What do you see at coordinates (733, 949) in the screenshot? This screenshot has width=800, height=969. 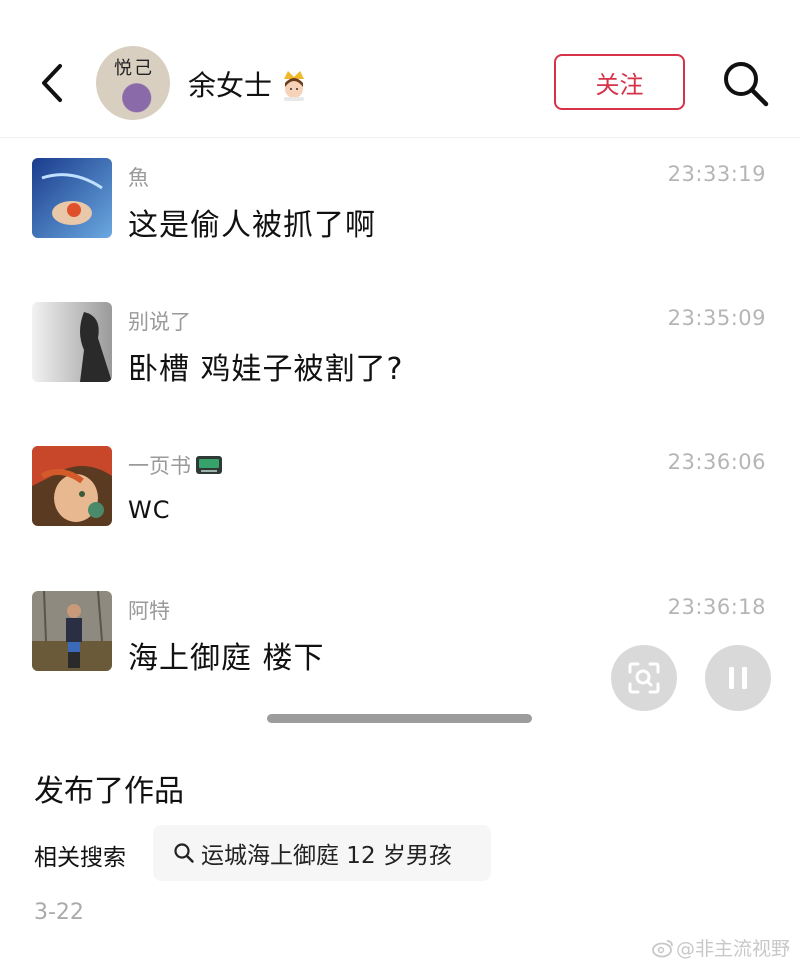 I see `watermark-text: @非主流视野` at bounding box center [733, 949].